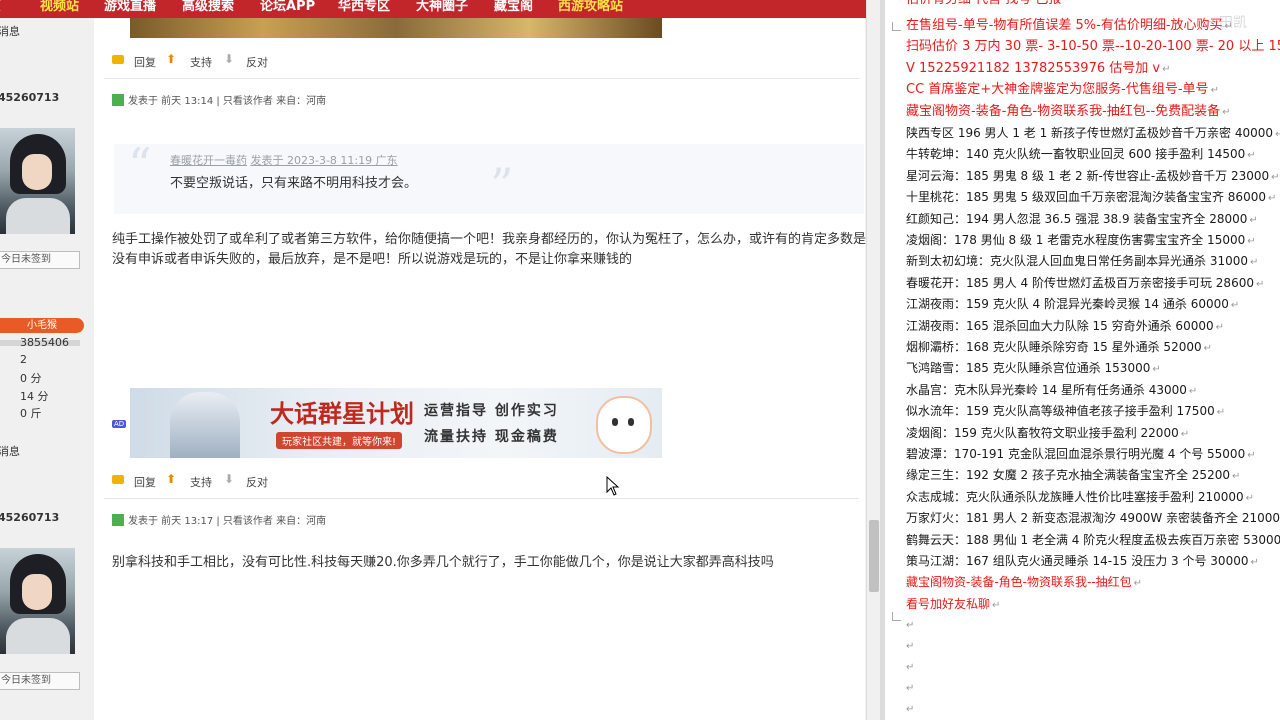  Describe the element at coordinates (491, 437) in the screenshot. I see `ad-slogan: 流量扶持 现金稿费` at that location.